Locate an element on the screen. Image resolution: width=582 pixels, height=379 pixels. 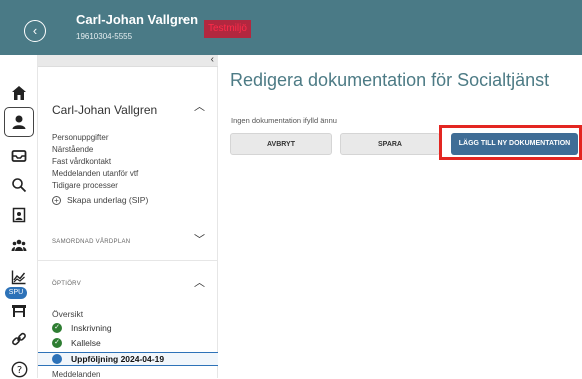
person-icon is located at coordinates (19, 122).